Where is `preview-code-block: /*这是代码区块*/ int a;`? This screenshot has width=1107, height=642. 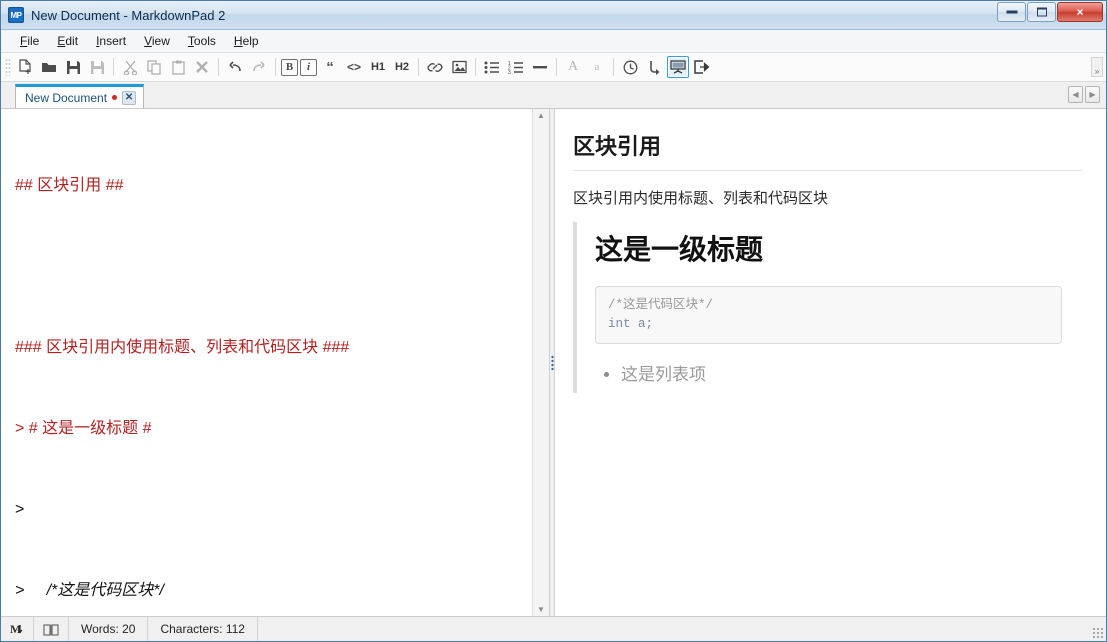
preview-code-block: /*这是代码区块*/ int a; is located at coordinates (828, 315).